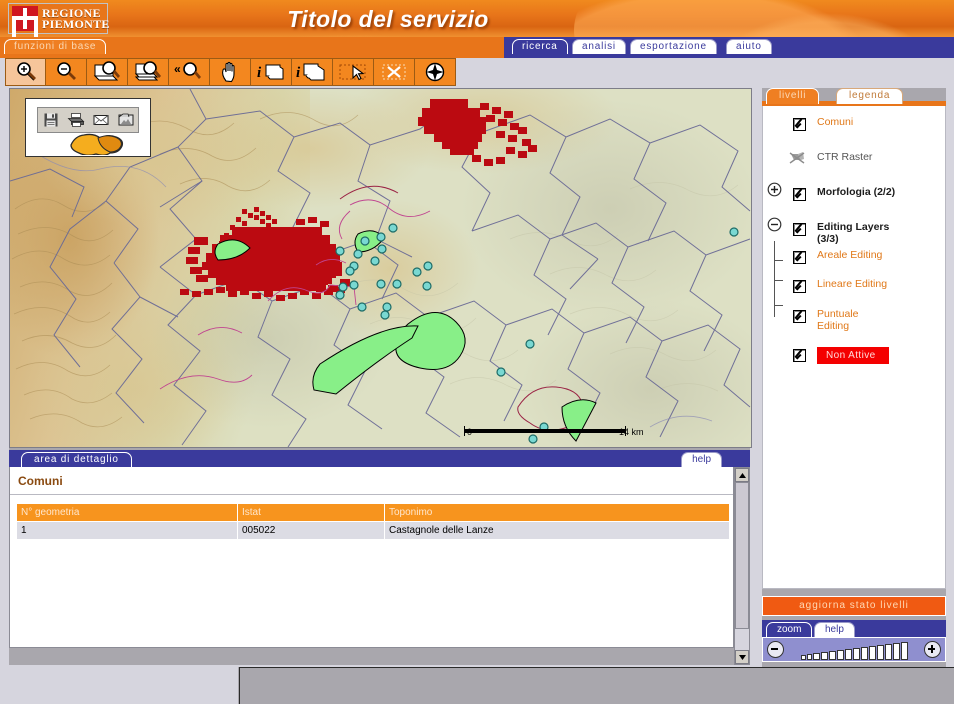 This screenshot has height=704, width=954. I want to click on update-layers-button: aggiorna stato livelli, so click(854, 606).